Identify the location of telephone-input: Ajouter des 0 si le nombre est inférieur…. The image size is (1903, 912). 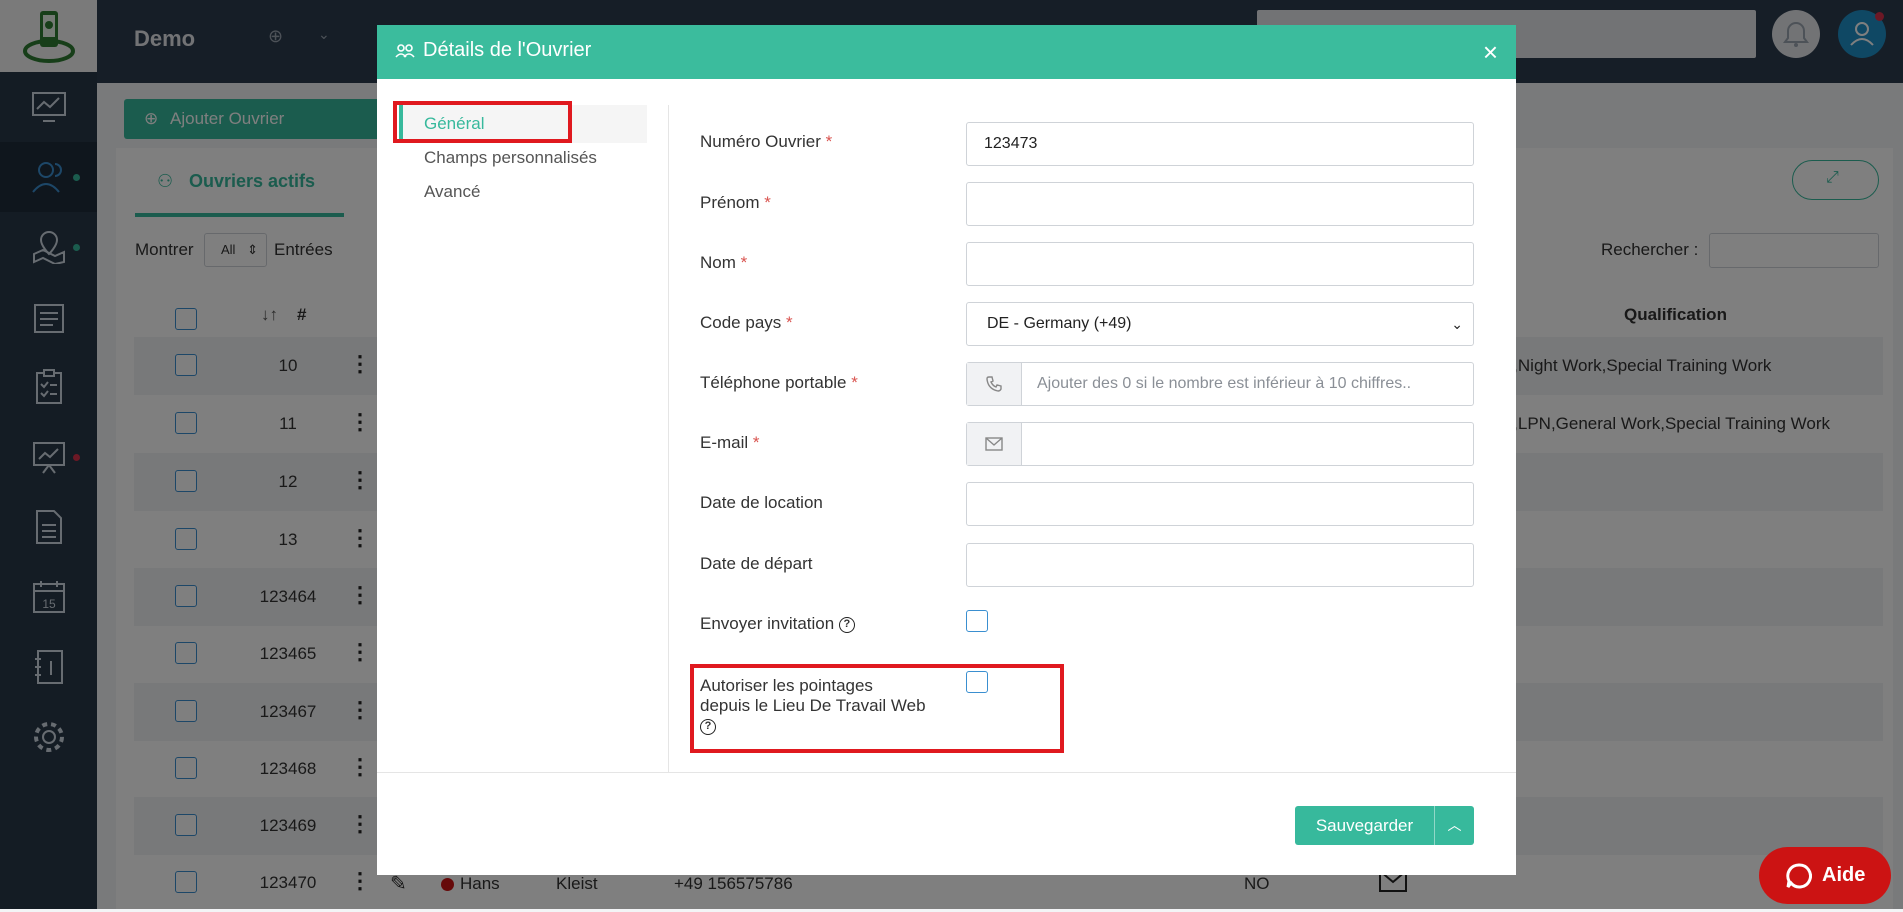
(1224, 384).